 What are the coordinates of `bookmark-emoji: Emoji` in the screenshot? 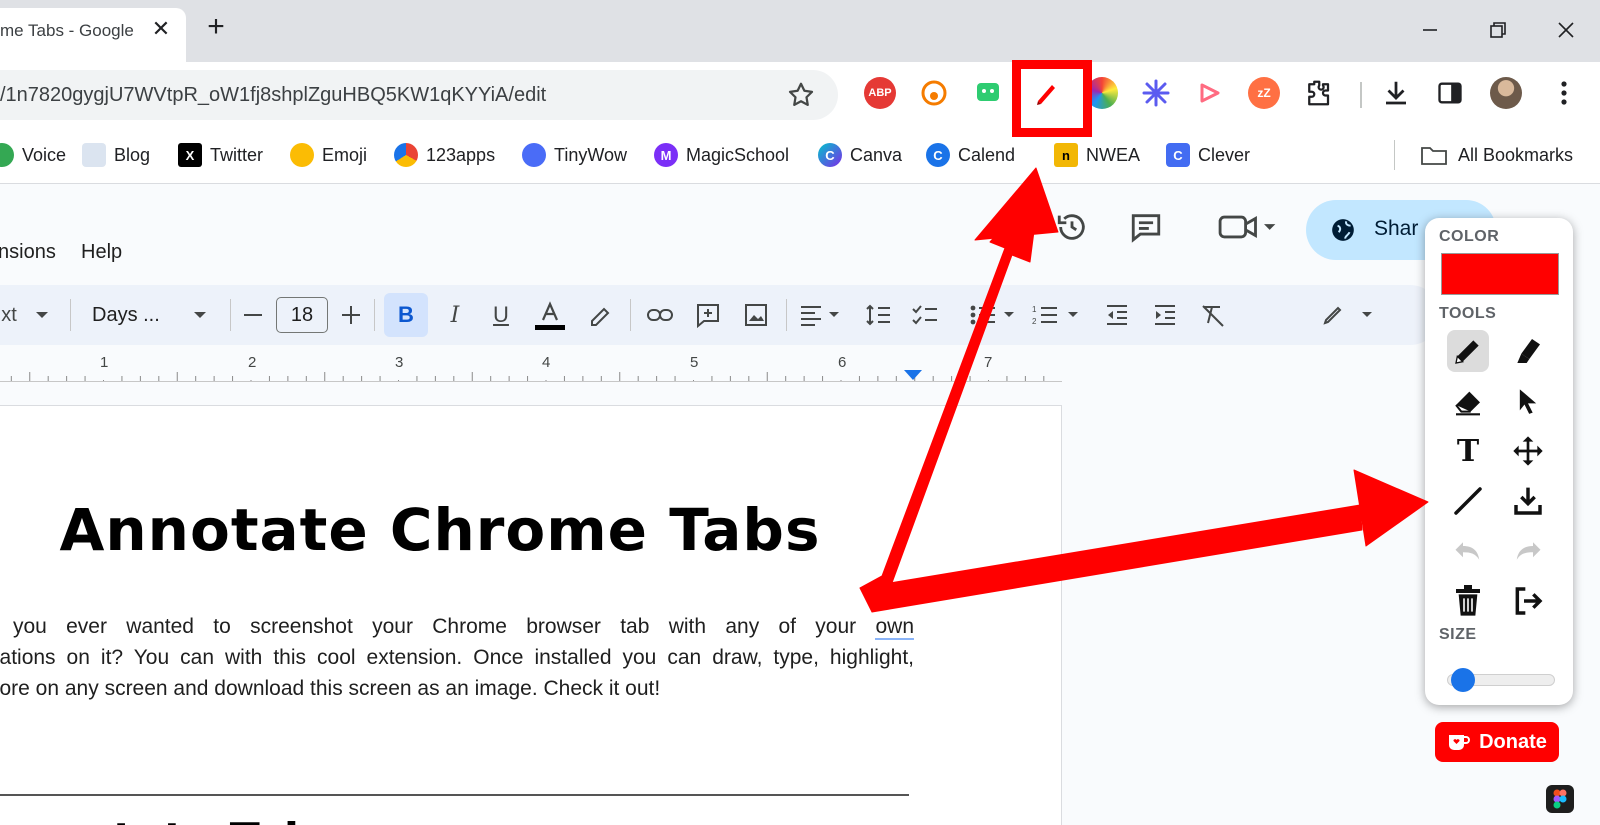 It's located at (328, 155).